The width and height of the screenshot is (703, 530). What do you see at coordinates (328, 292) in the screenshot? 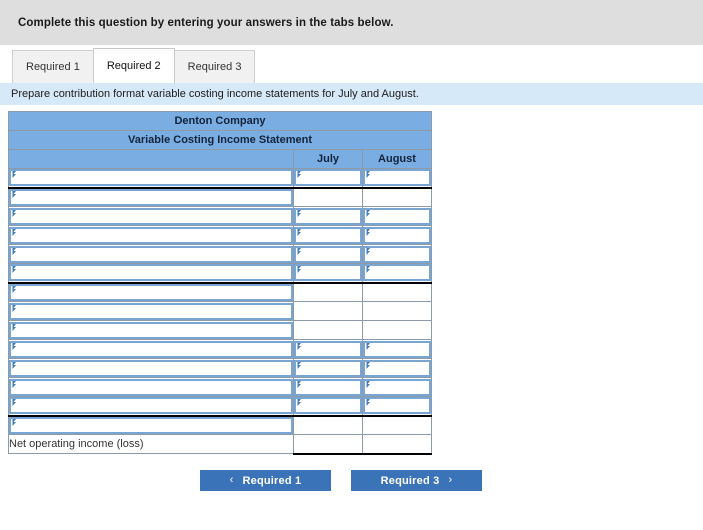
I see `row-6-july-cell` at bounding box center [328, 292].